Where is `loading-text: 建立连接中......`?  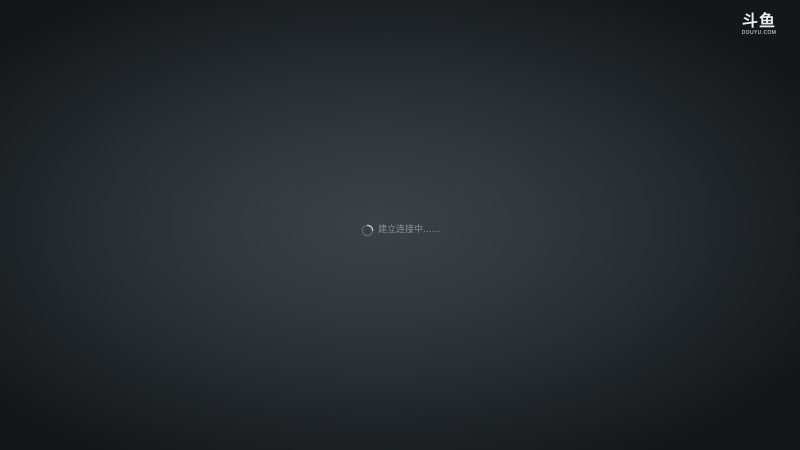 loading-text: 建立连接中...... is located at coordinates (409, 230).